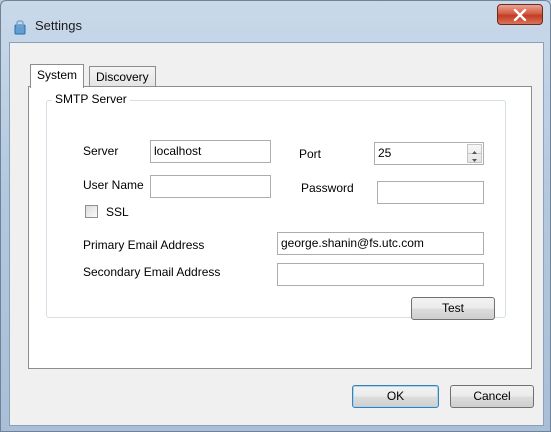 The width and height of the screenshot is (551, 432). I want to click on port-increment-button, so click(474, 149).